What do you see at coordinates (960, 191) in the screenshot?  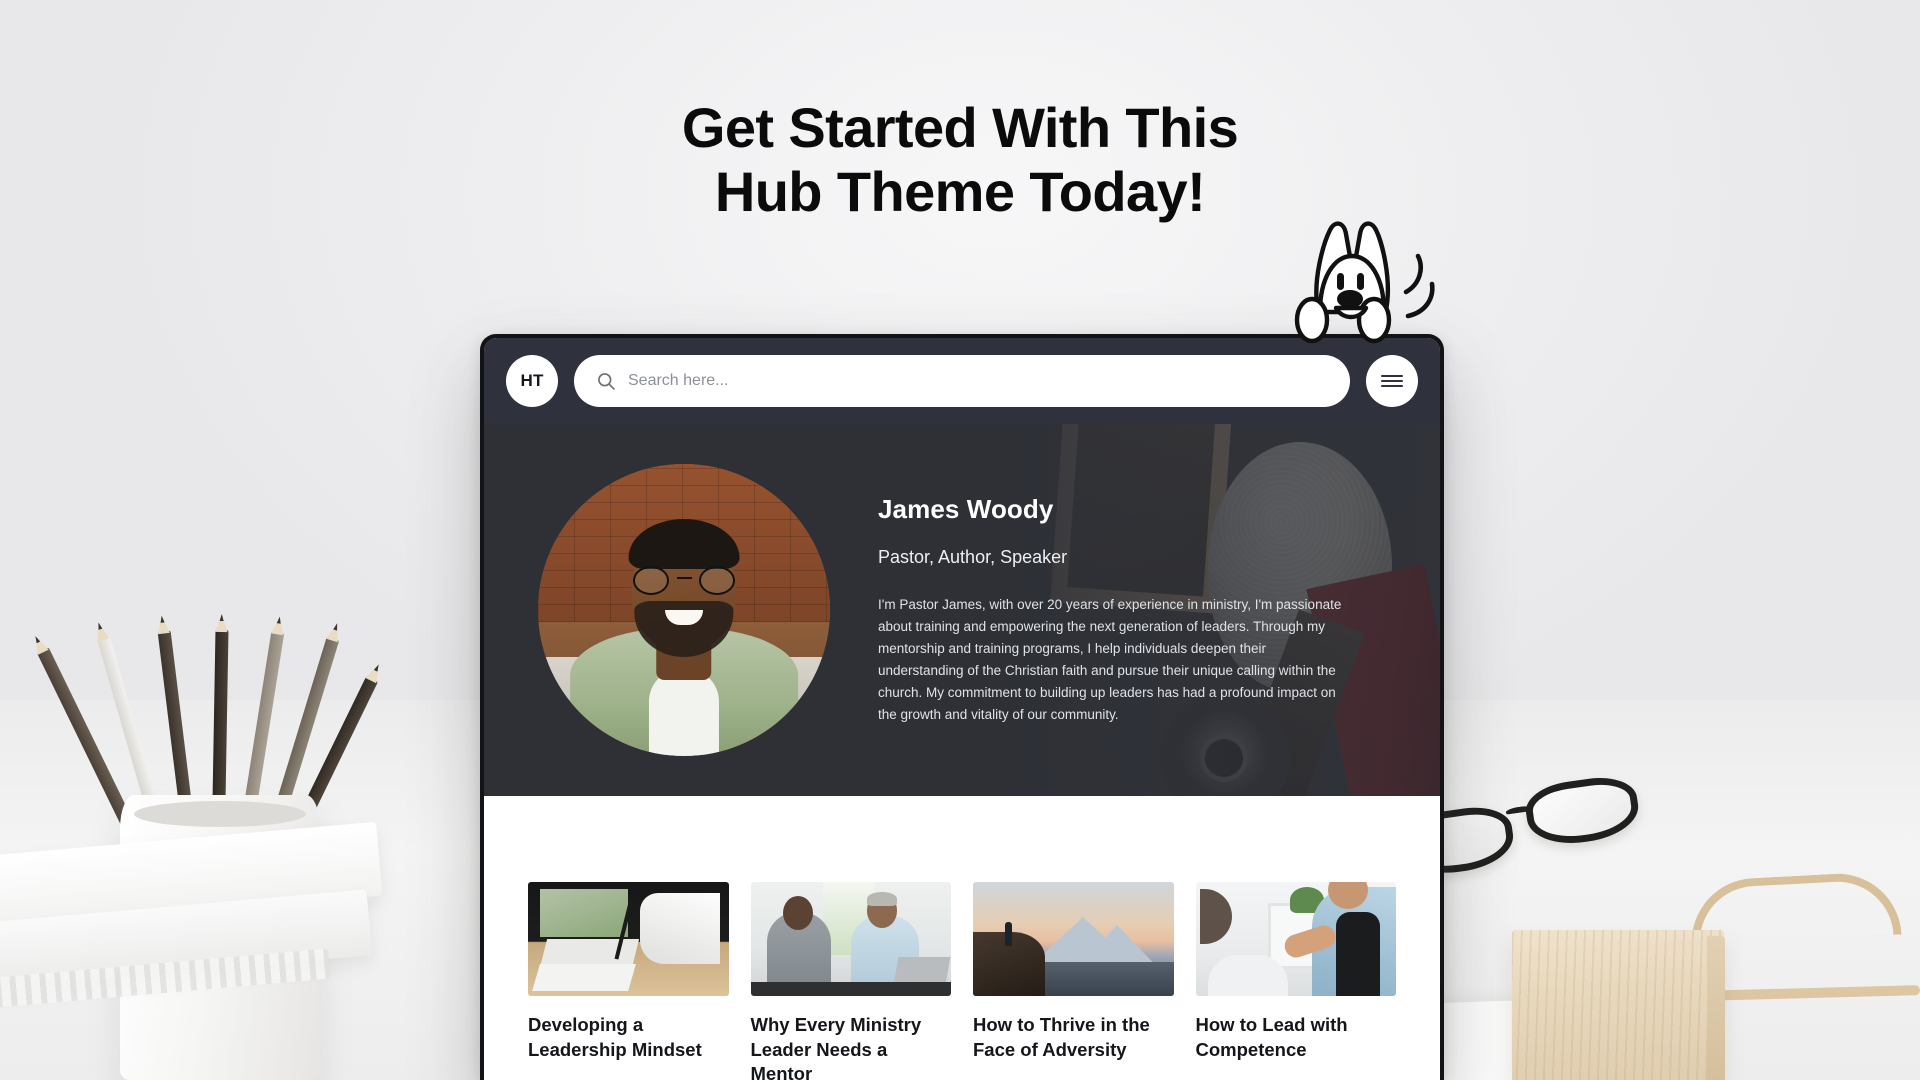 I see `headline-line-2: Hub Theme Today!` at bounding box center [960, 191].